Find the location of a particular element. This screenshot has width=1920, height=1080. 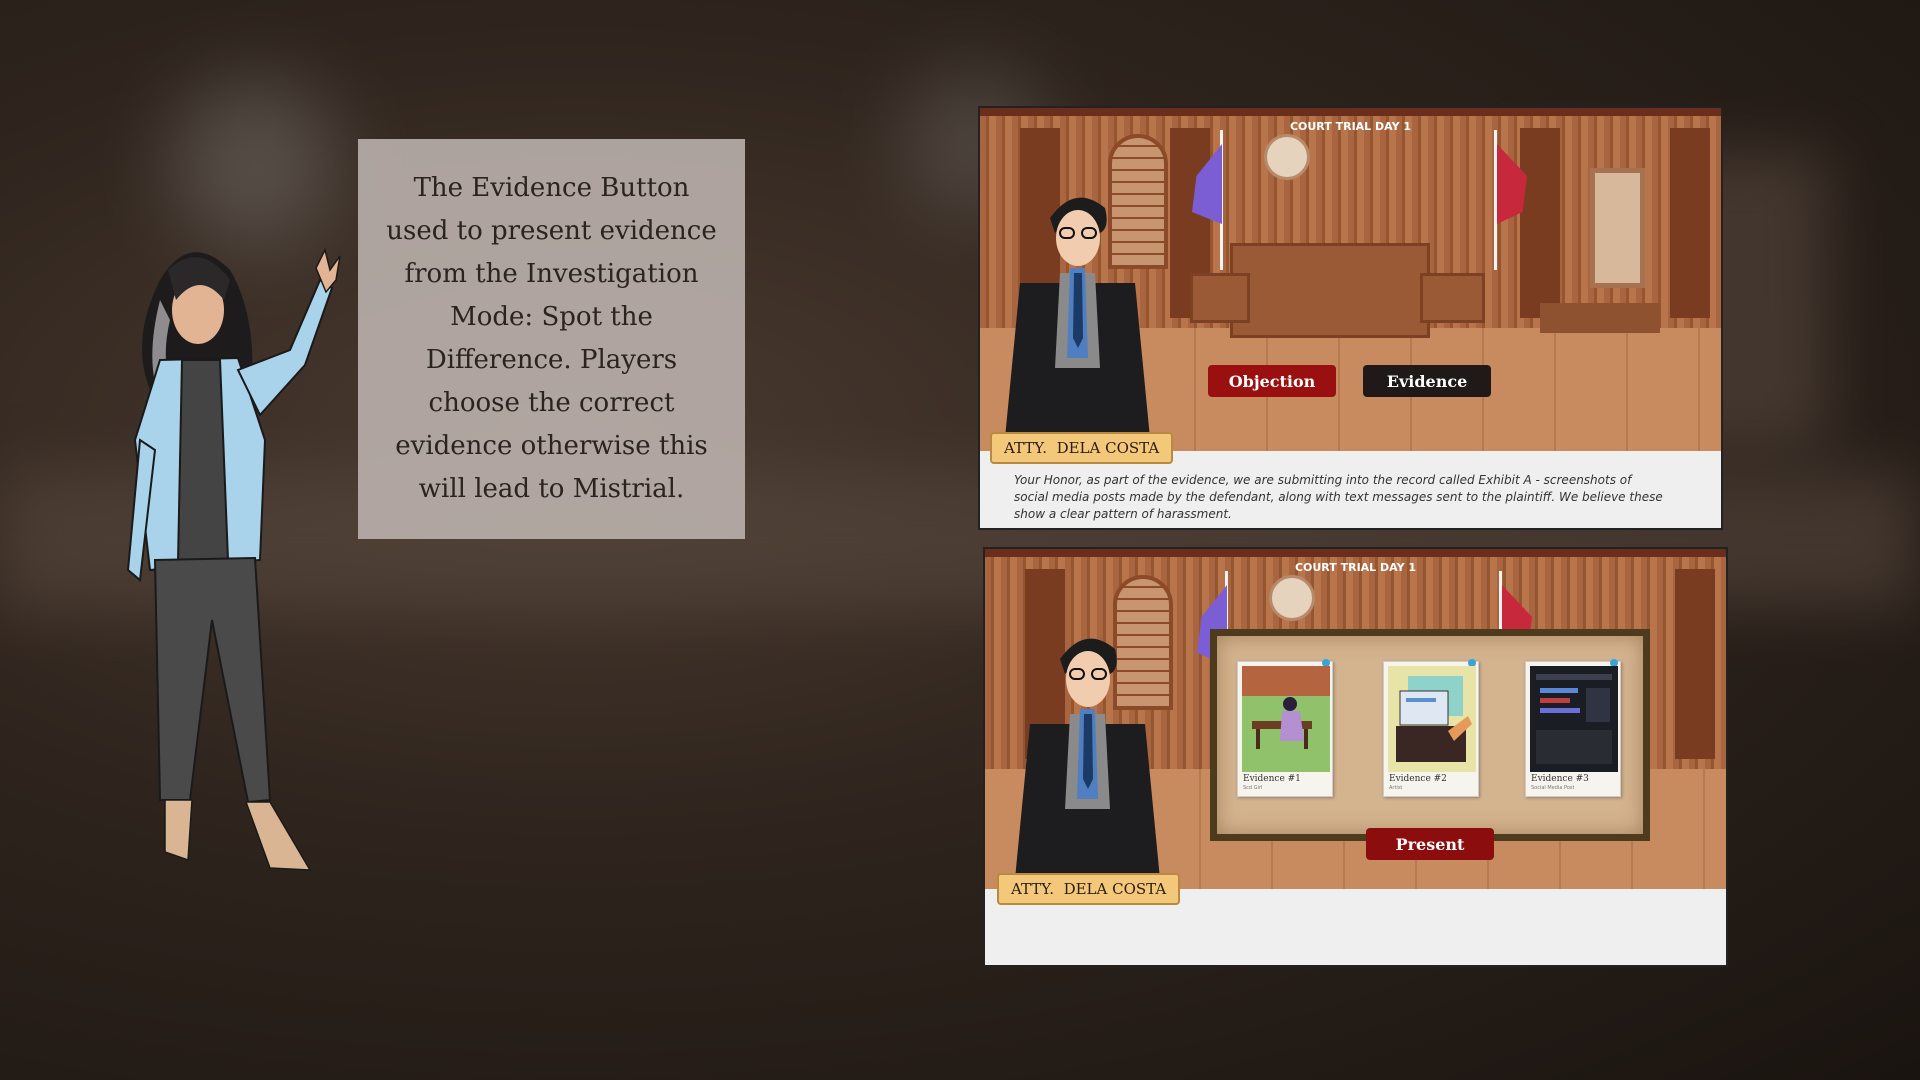

courtroom-door is located at coordinates (1617, 228).